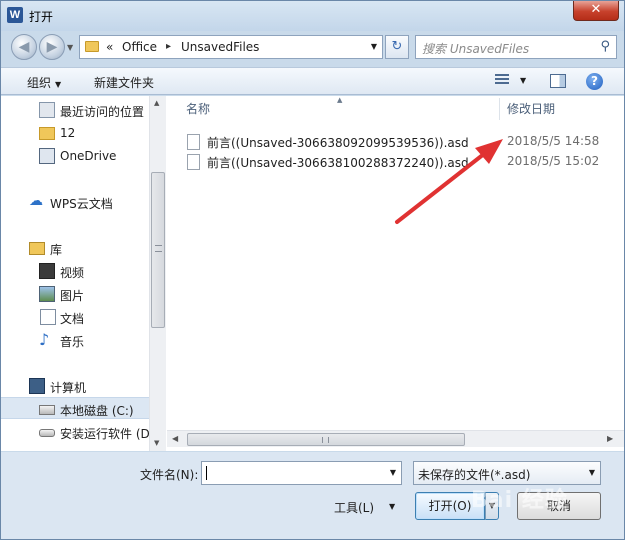 This screenshot has width=625, height=540. I want to click on tools-dropdown-icon: ▼, so click(392, 506).